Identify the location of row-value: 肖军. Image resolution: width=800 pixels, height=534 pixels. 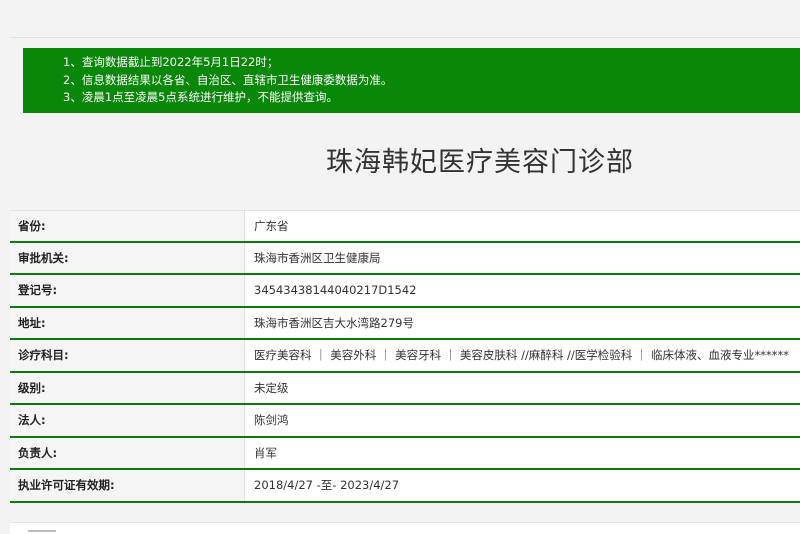
(522, 452).